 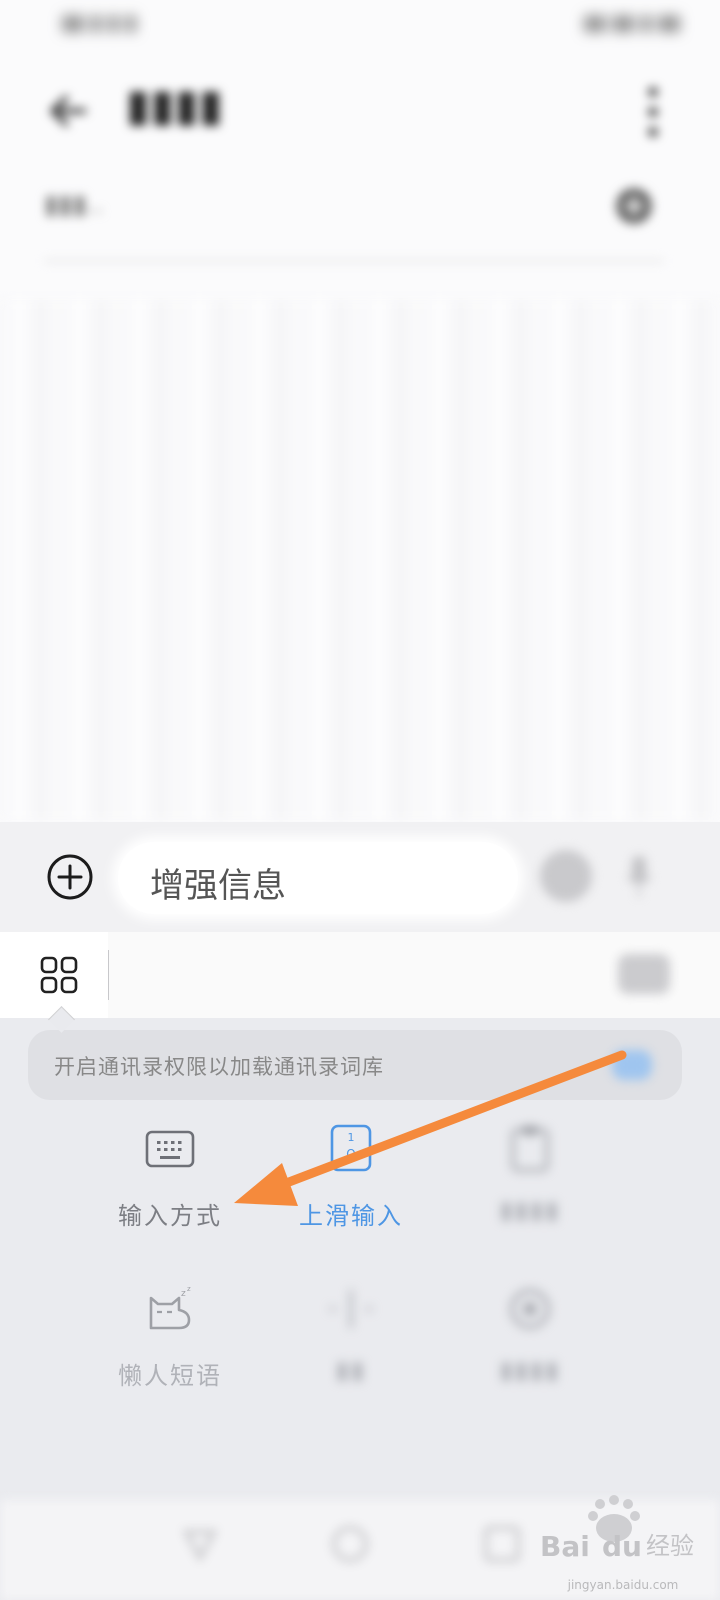 I want to click on func-clipboard: ▮▮▮▮, so click(x=530, y=1179).